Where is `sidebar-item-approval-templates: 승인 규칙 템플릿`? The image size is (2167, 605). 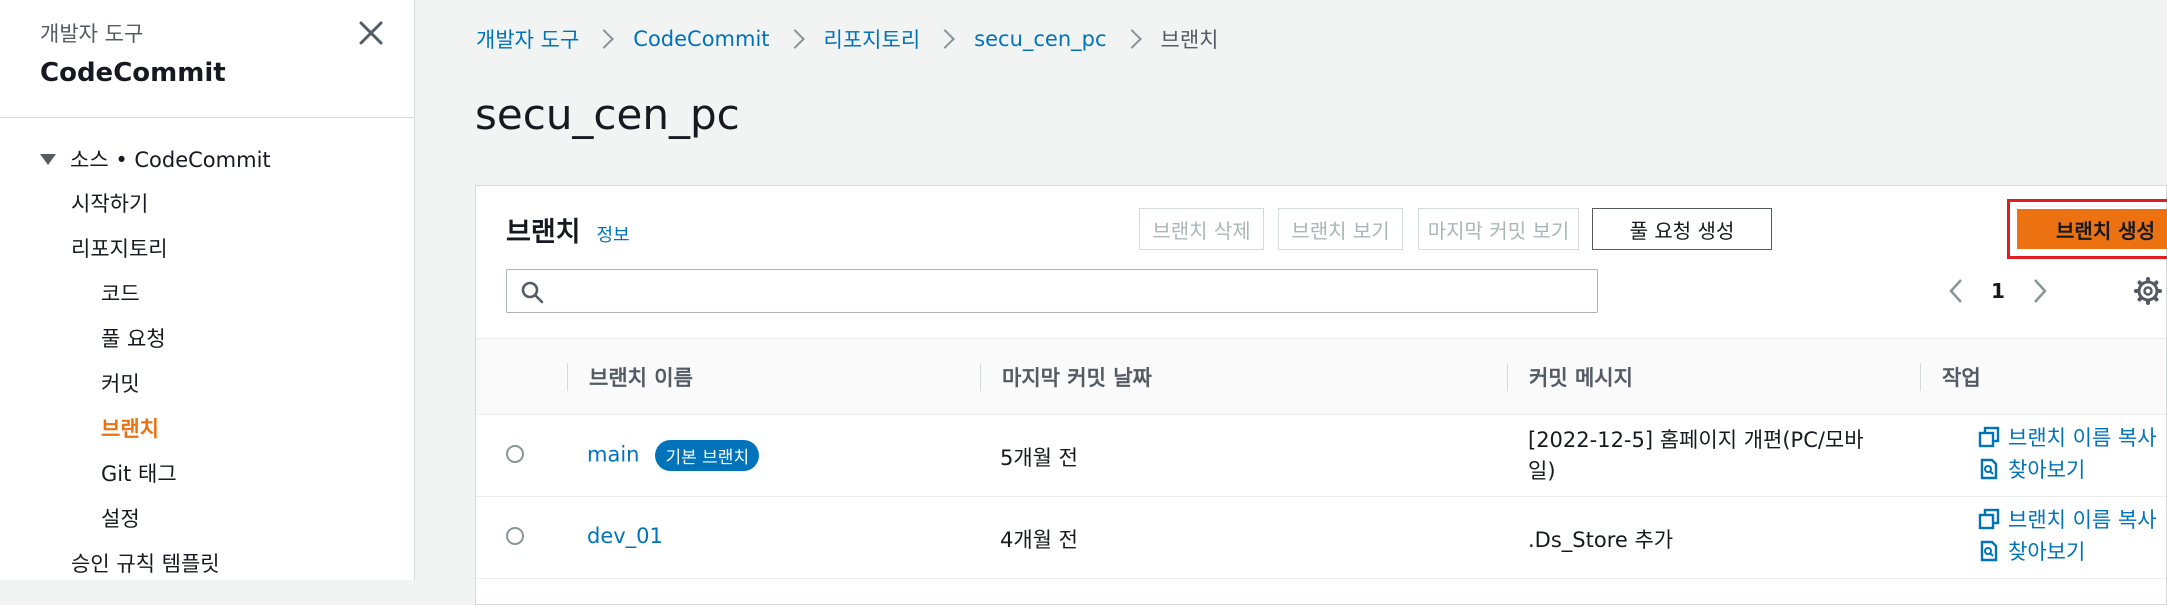
sidebar-item-approval-templates: 승인 규칙 템플릿 is located at coordinates (225, 564).